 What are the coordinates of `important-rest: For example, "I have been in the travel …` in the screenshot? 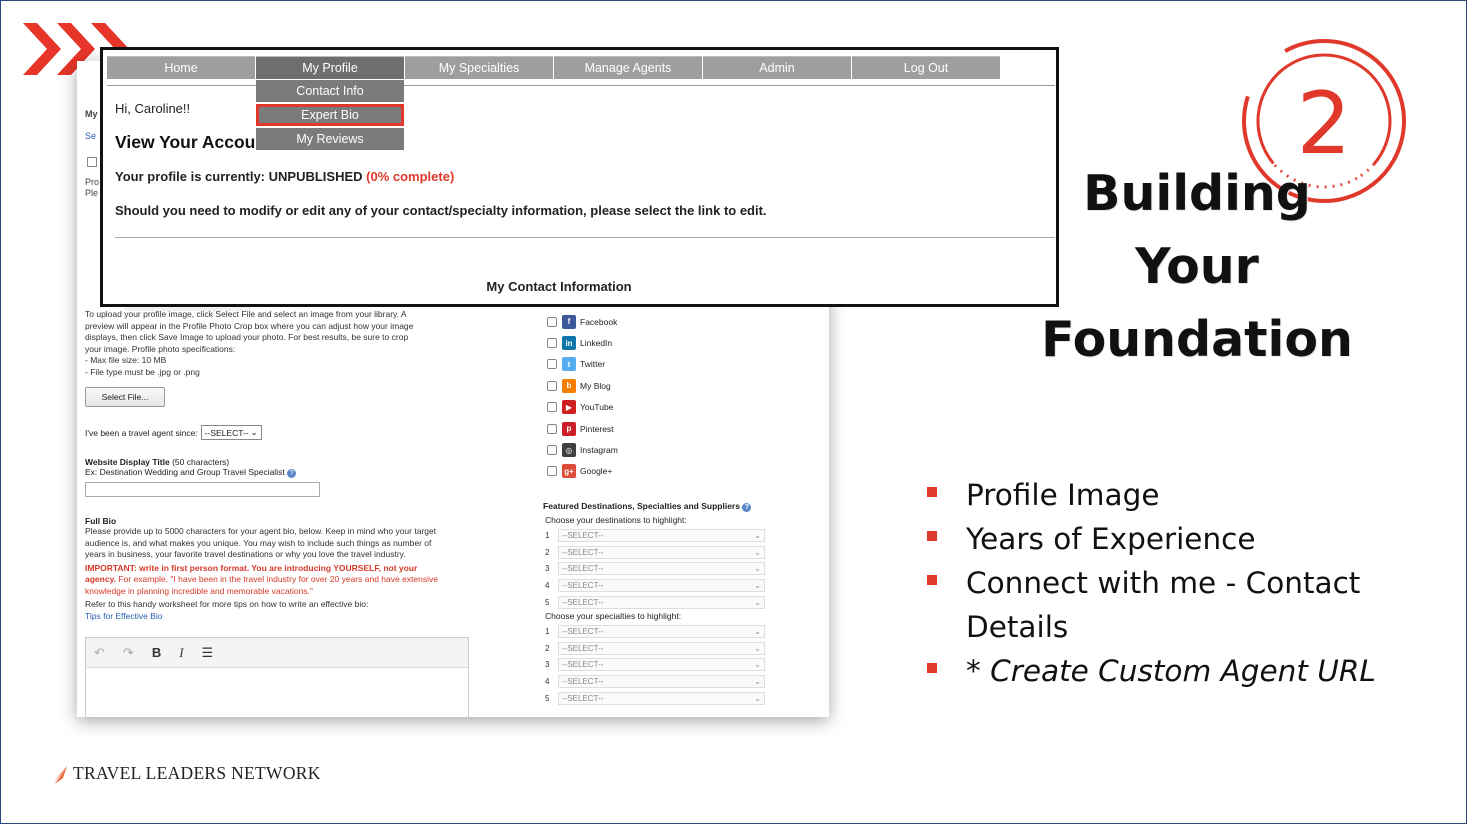 It's located at (261, 585).